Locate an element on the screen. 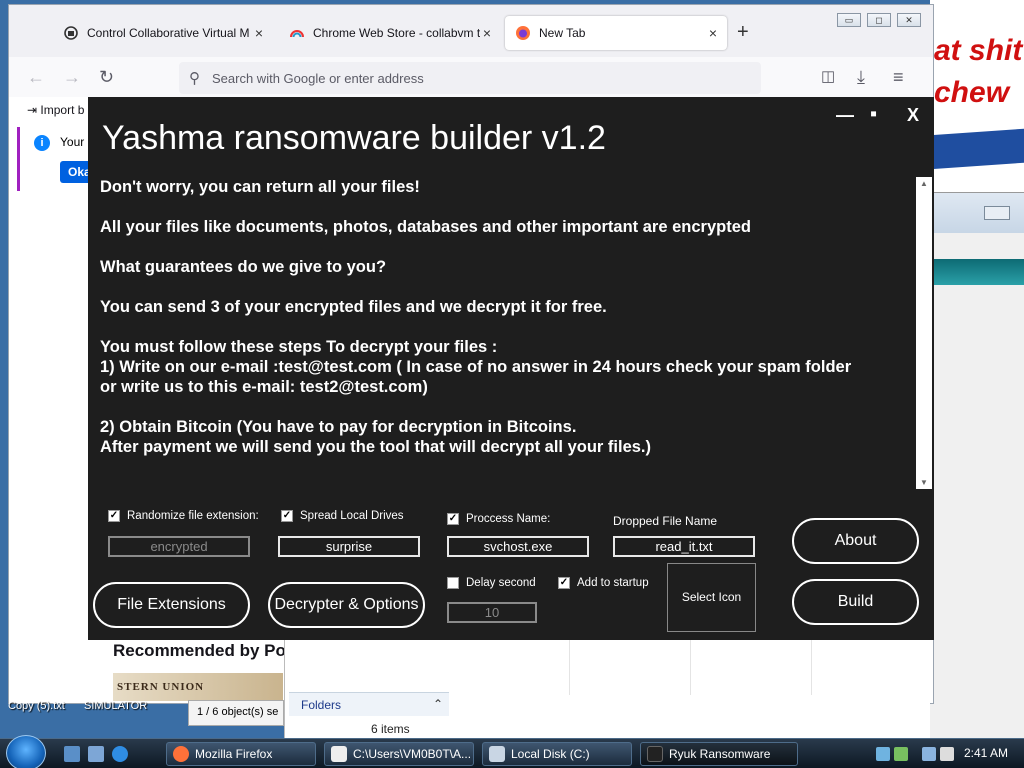  tab-new-tab: New Tab × is located at coordinates (616, 33).